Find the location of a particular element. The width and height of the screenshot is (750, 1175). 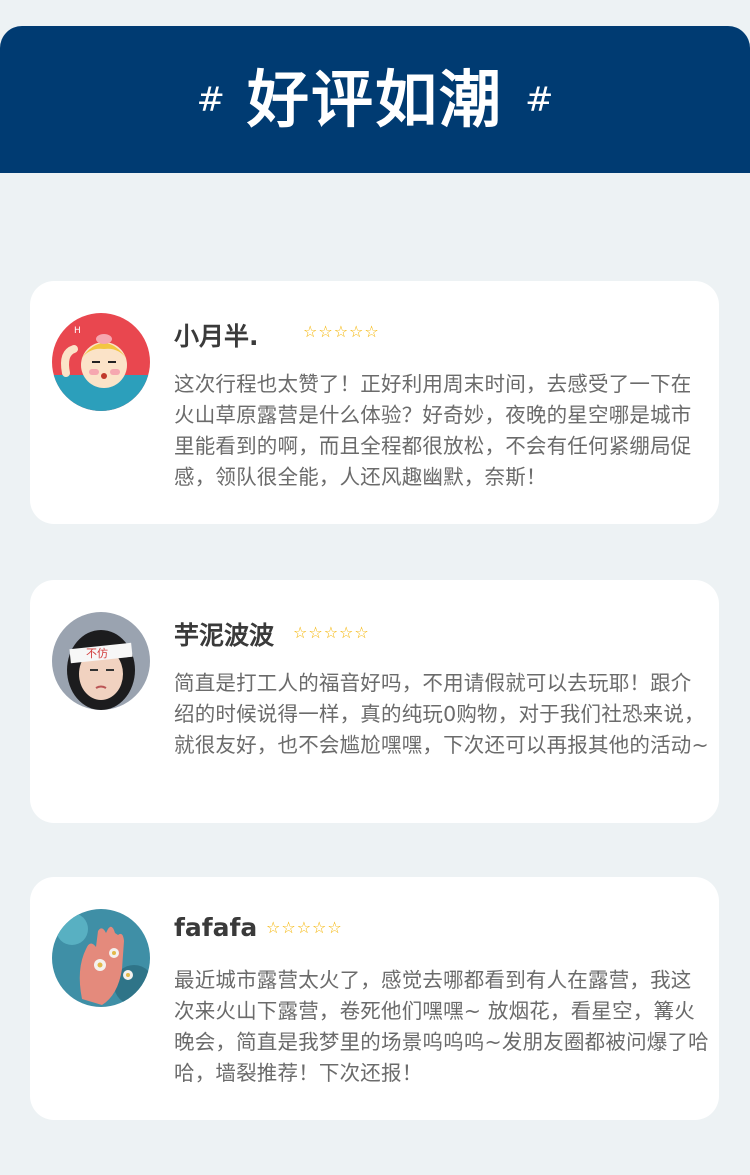

cartoon-girl-avatar-icon: H is located at coordinates (101, 362).